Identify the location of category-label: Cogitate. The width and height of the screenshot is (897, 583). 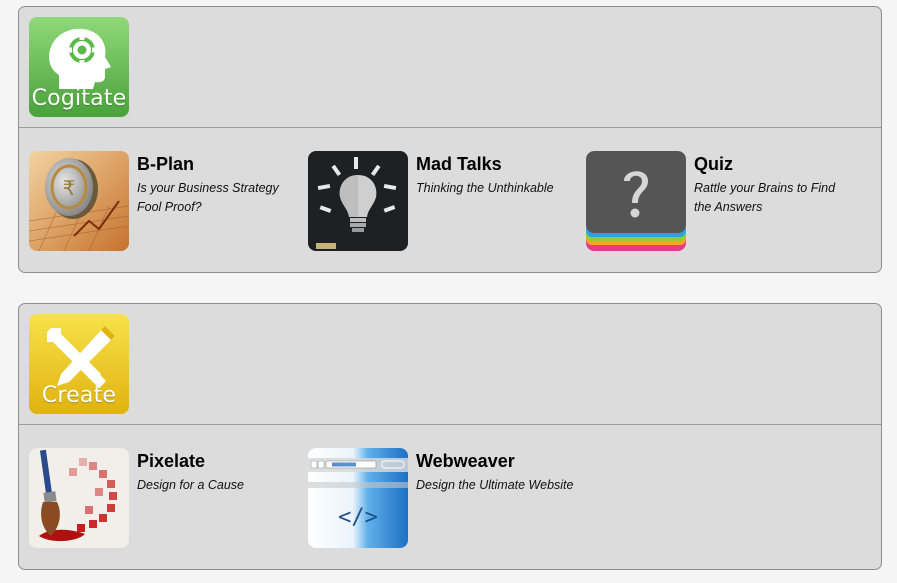
(79, 98).